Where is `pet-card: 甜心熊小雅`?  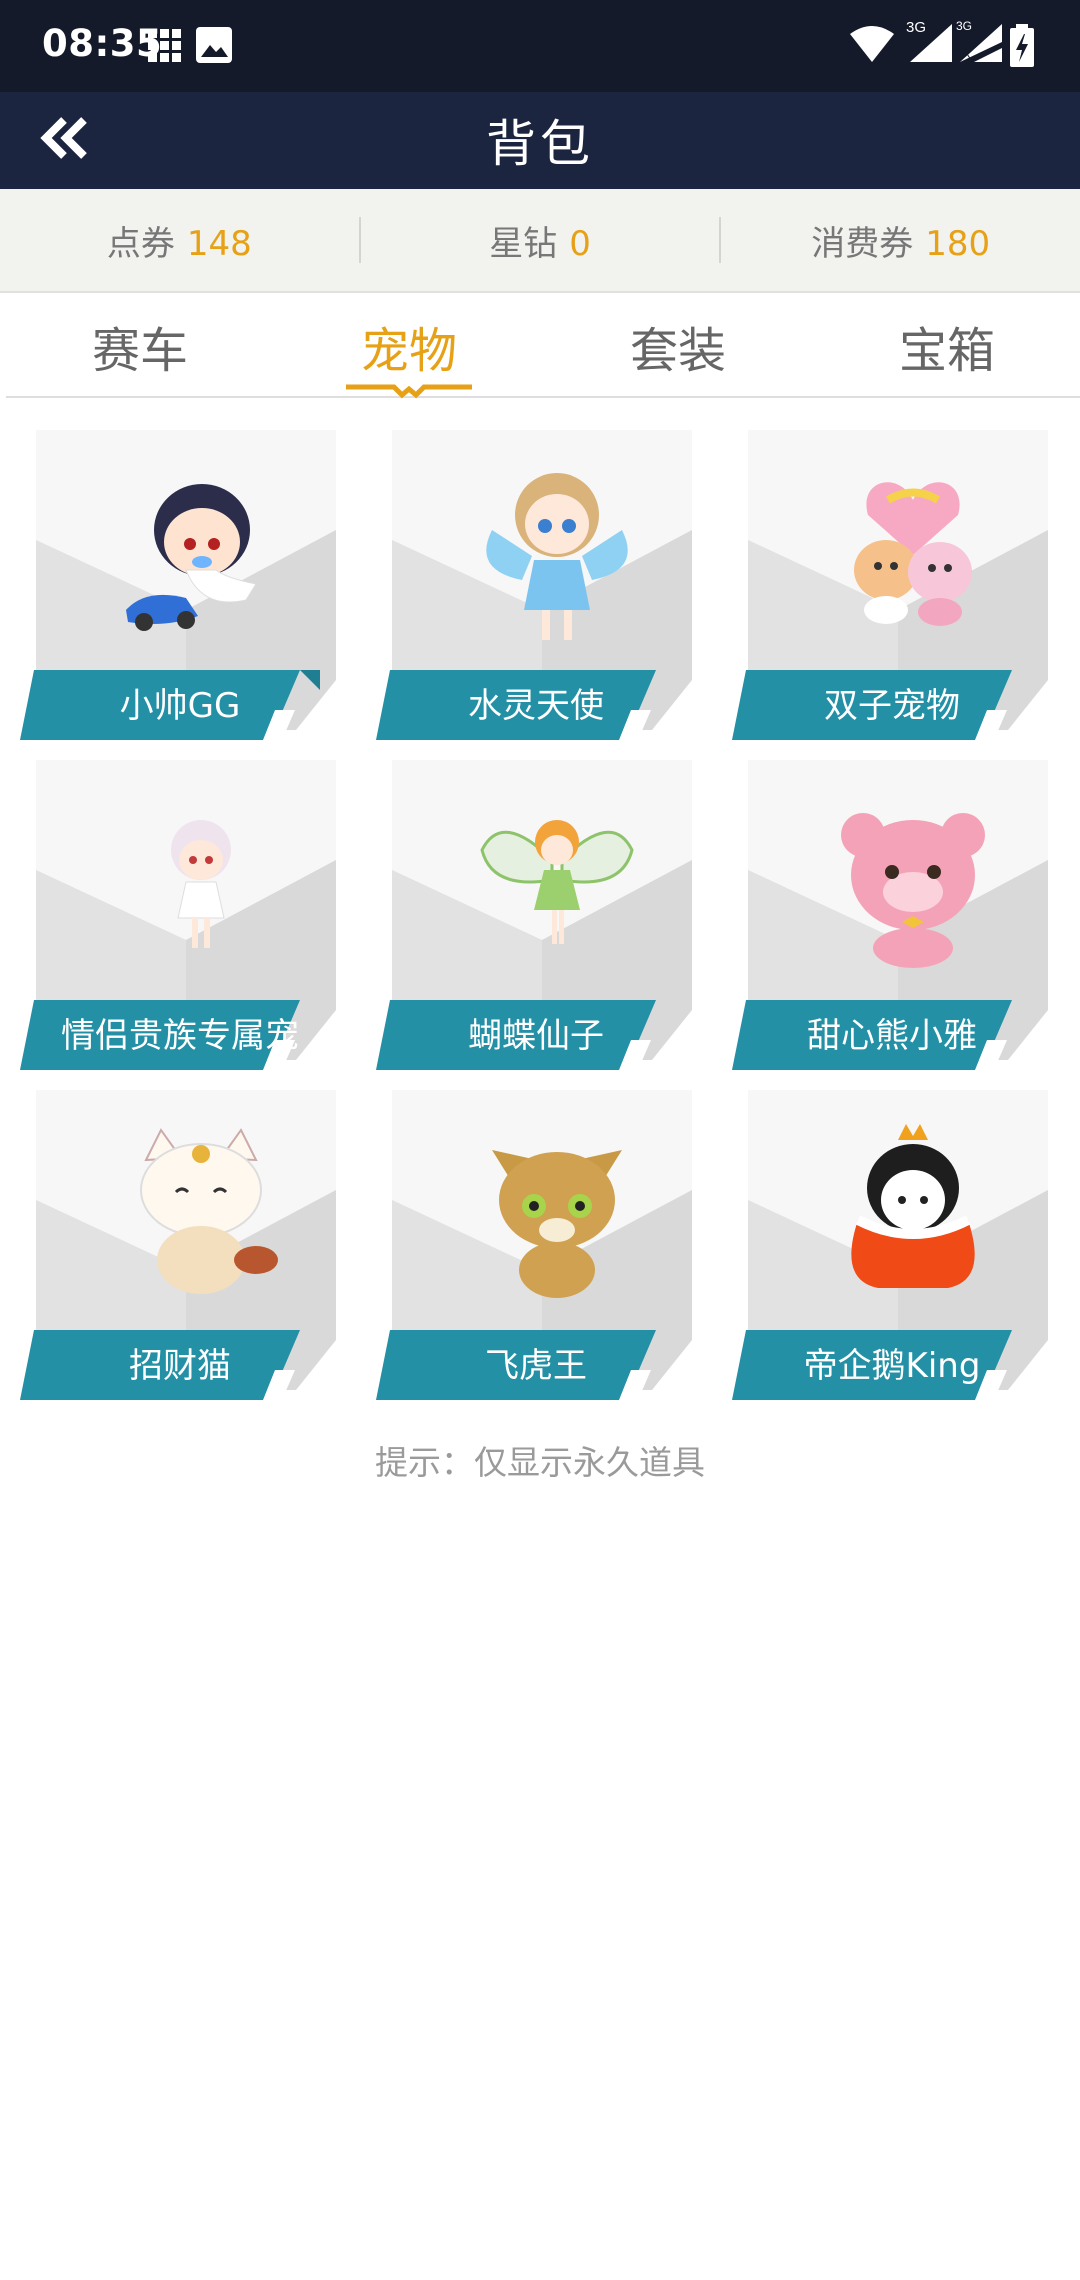
pet-card: 甜心熊小雅 is located at coordinates (892, 915).